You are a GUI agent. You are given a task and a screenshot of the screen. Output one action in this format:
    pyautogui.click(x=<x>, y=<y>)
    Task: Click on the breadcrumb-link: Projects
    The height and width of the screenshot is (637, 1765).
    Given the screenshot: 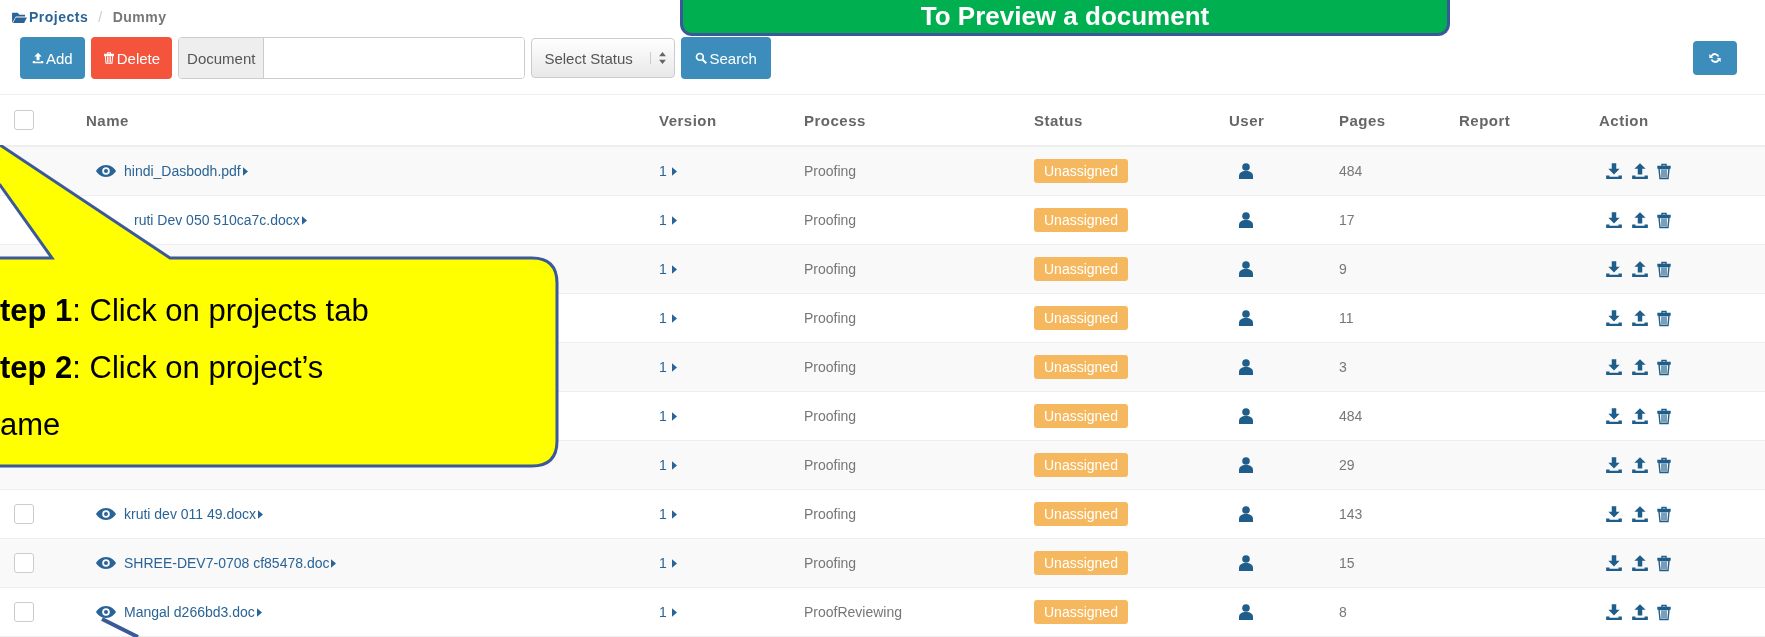 What is the action you would take?
    pyautogui.click(x=50, y=17)
    